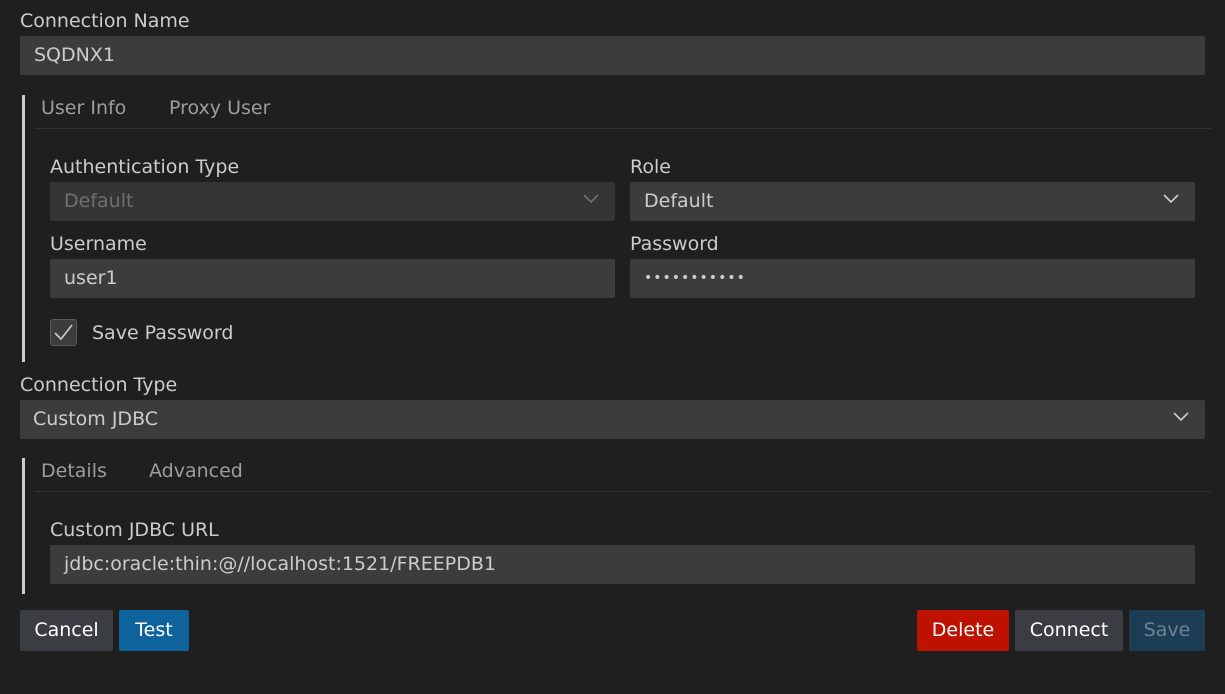  I want to click on auth-type-select: Default, so click(332, 201).